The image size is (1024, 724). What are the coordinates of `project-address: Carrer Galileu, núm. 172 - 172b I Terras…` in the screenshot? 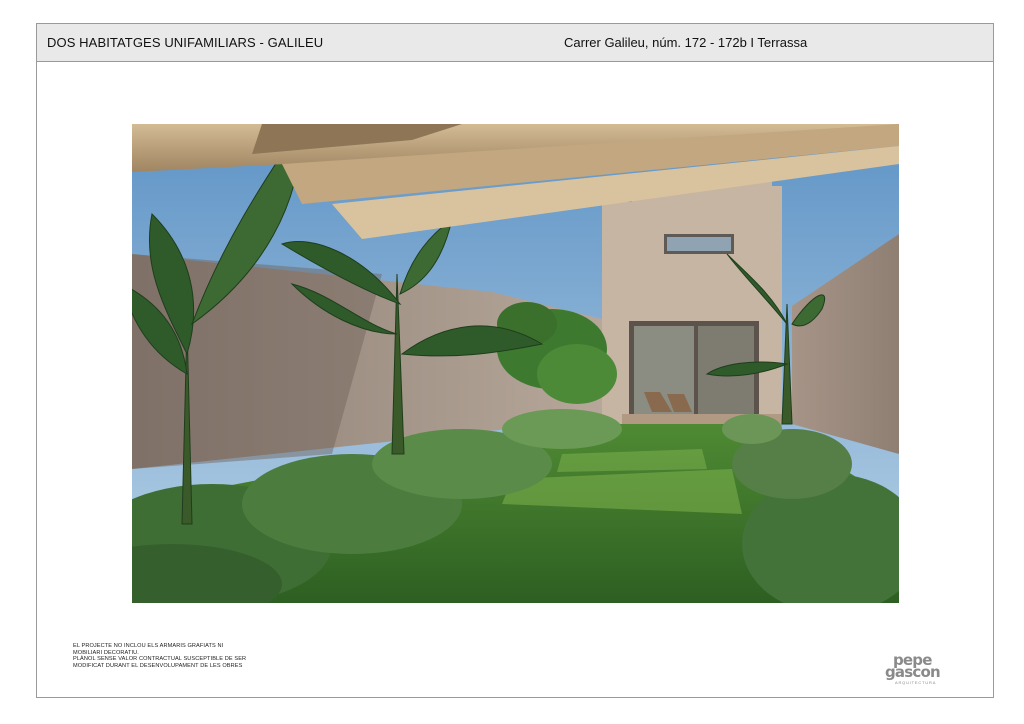 It's located at (686, 42).